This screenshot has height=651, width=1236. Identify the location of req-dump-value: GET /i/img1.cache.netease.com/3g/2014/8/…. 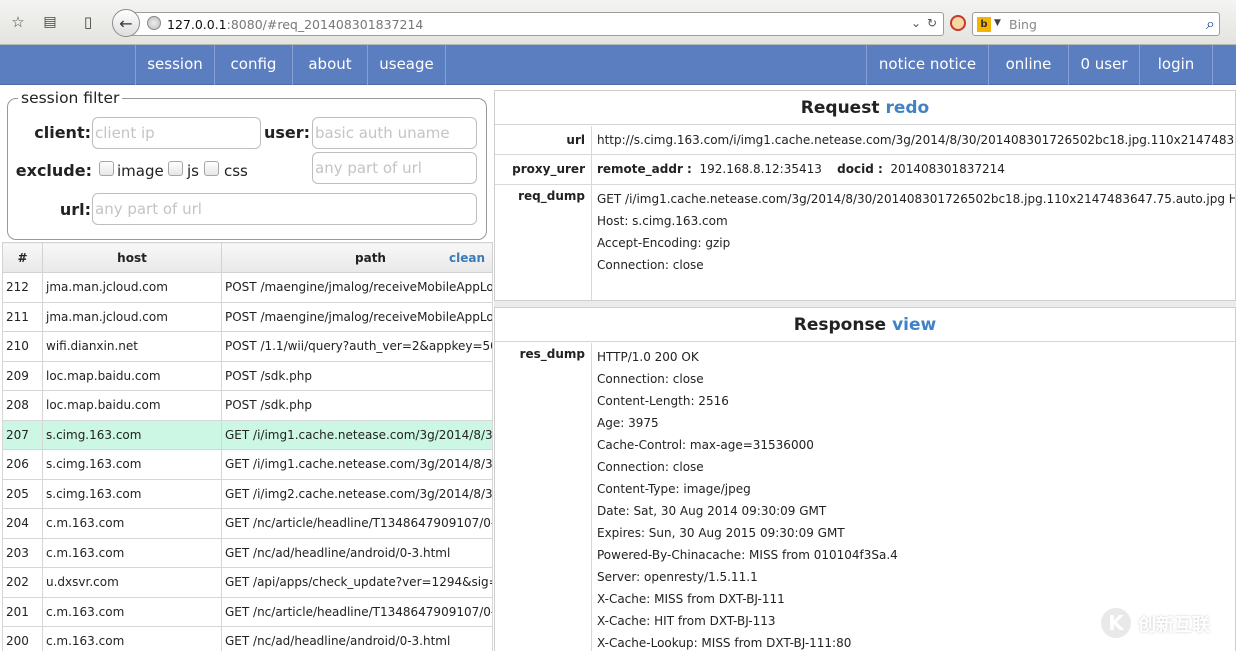
(916, 232).